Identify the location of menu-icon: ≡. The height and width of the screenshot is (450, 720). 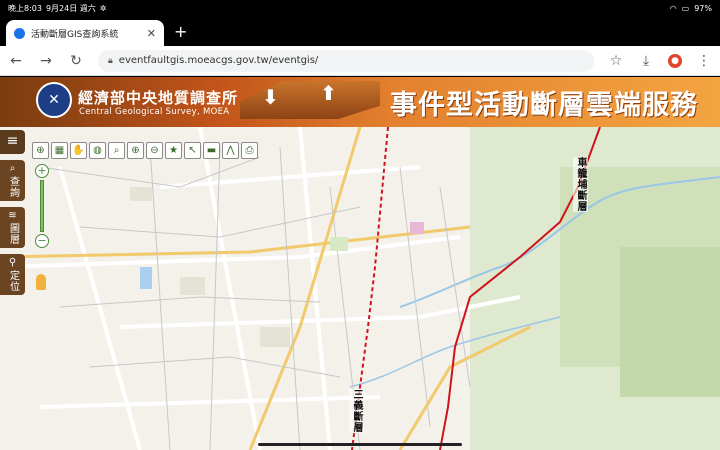
(12, 142).